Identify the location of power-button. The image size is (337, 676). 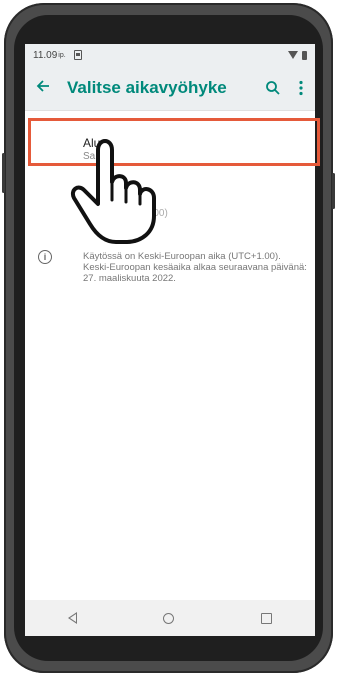
(333, 191).